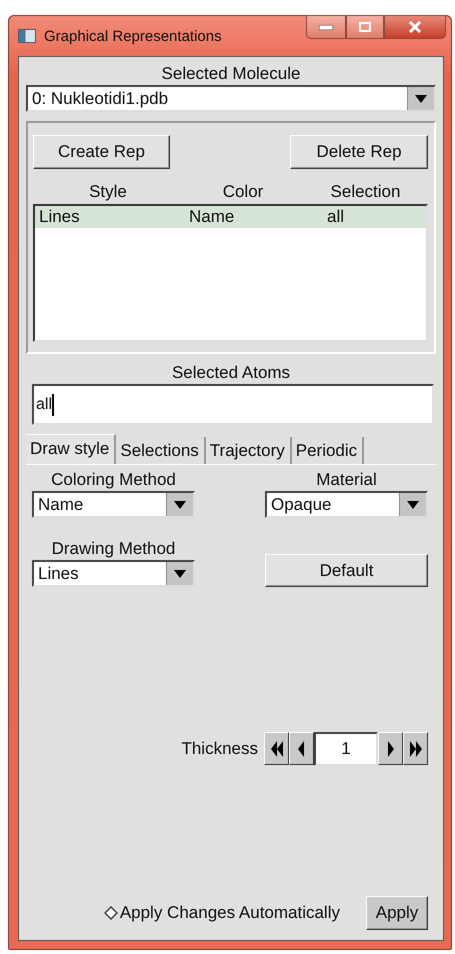  I want to click on section-label: Selected Atoms, so click(231, 372).